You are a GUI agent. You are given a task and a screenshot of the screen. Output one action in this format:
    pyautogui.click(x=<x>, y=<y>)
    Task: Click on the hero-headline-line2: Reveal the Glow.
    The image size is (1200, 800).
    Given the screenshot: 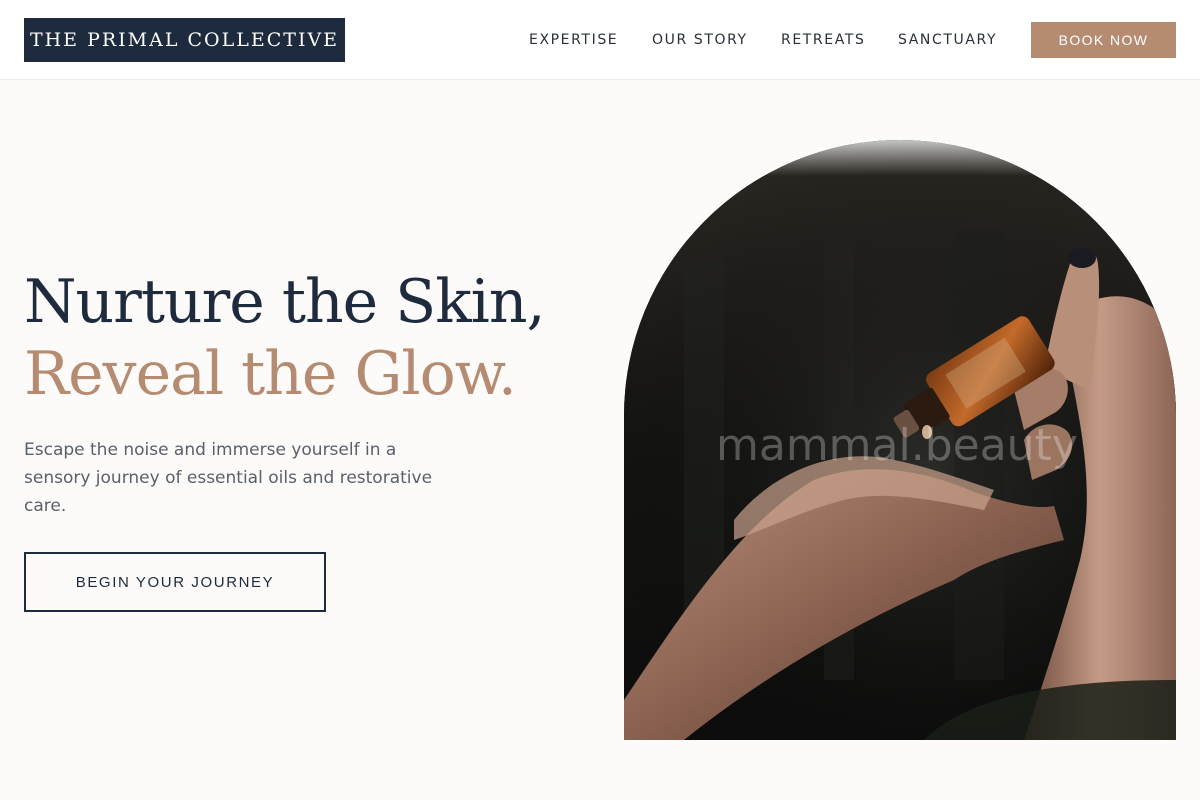 What is the action you would take?
    pyautogui.click(x=270, y=374)
    